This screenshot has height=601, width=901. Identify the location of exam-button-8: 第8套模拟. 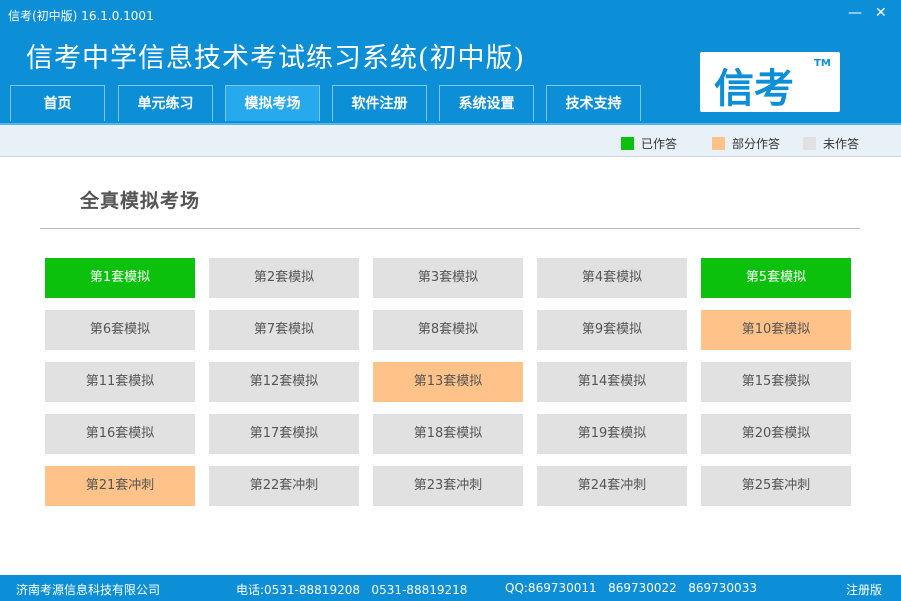
(448, 330).